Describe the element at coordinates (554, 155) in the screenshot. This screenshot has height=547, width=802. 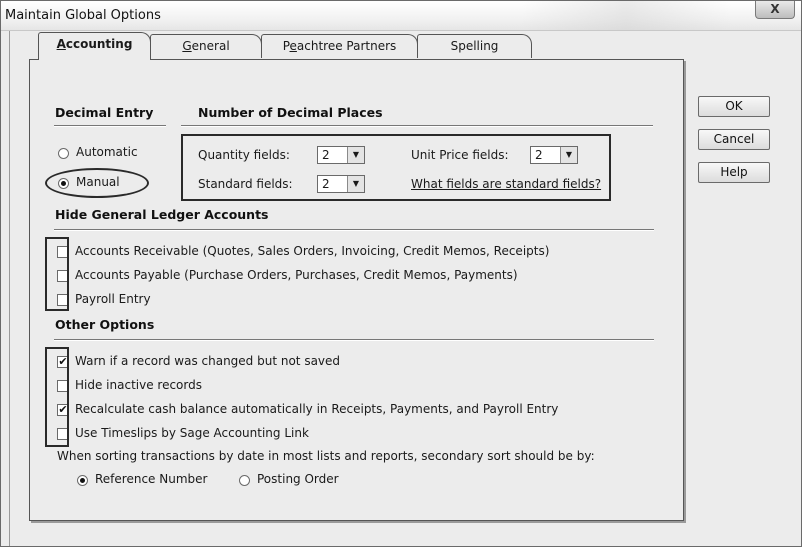
I see `unit-price-fields-select: 2 ▼` at that location.